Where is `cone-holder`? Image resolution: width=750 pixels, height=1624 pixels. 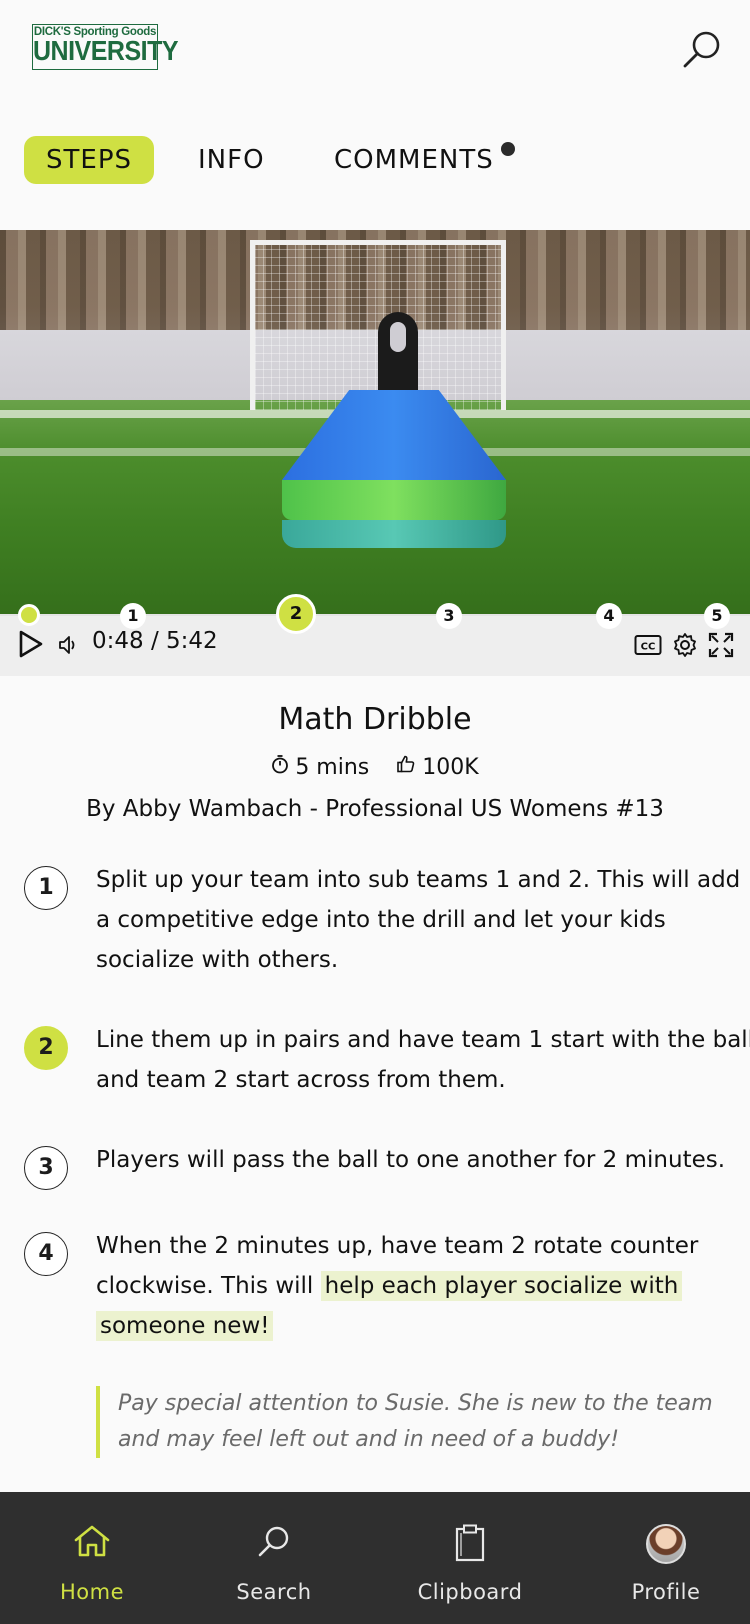
cone-holder is located at coordinates (398, 355).